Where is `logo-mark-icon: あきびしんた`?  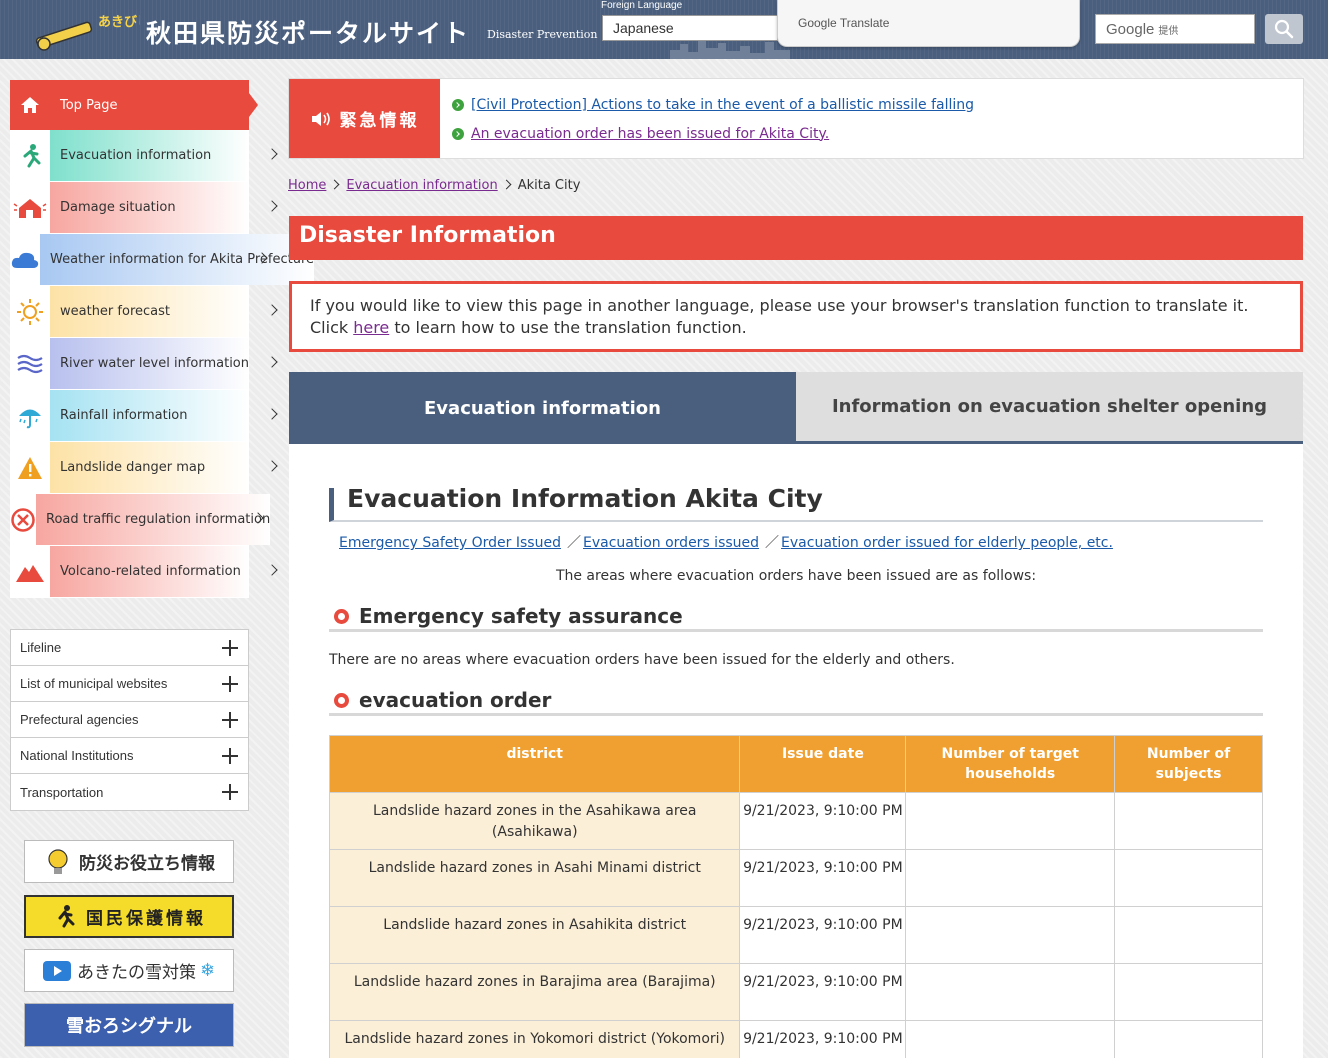 logo-mark-icon: あきびしんた is located at coordinates (87, 30).